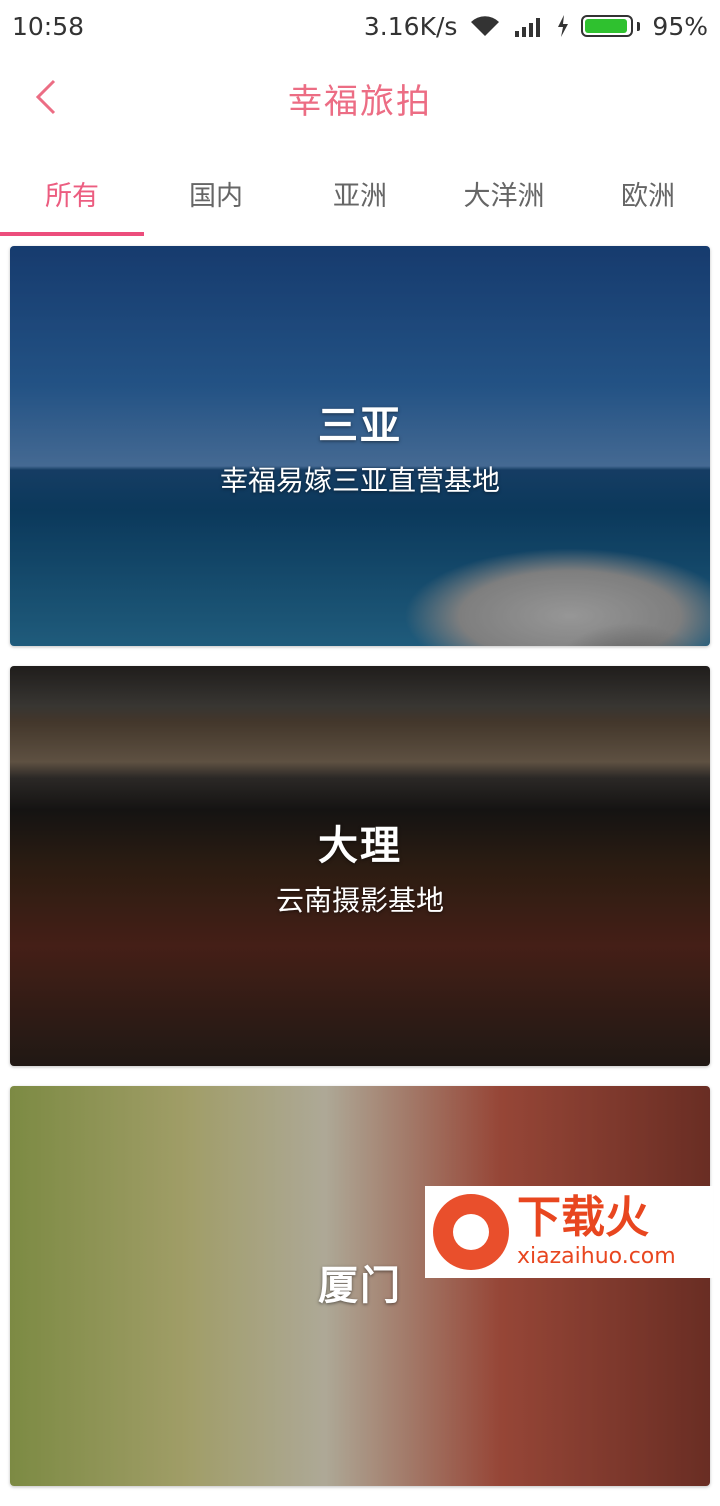 The width and height of the screenshot is (720, 1506). I want to click on watermark-sub: xiazaihuo.com, so click(596, 1256).